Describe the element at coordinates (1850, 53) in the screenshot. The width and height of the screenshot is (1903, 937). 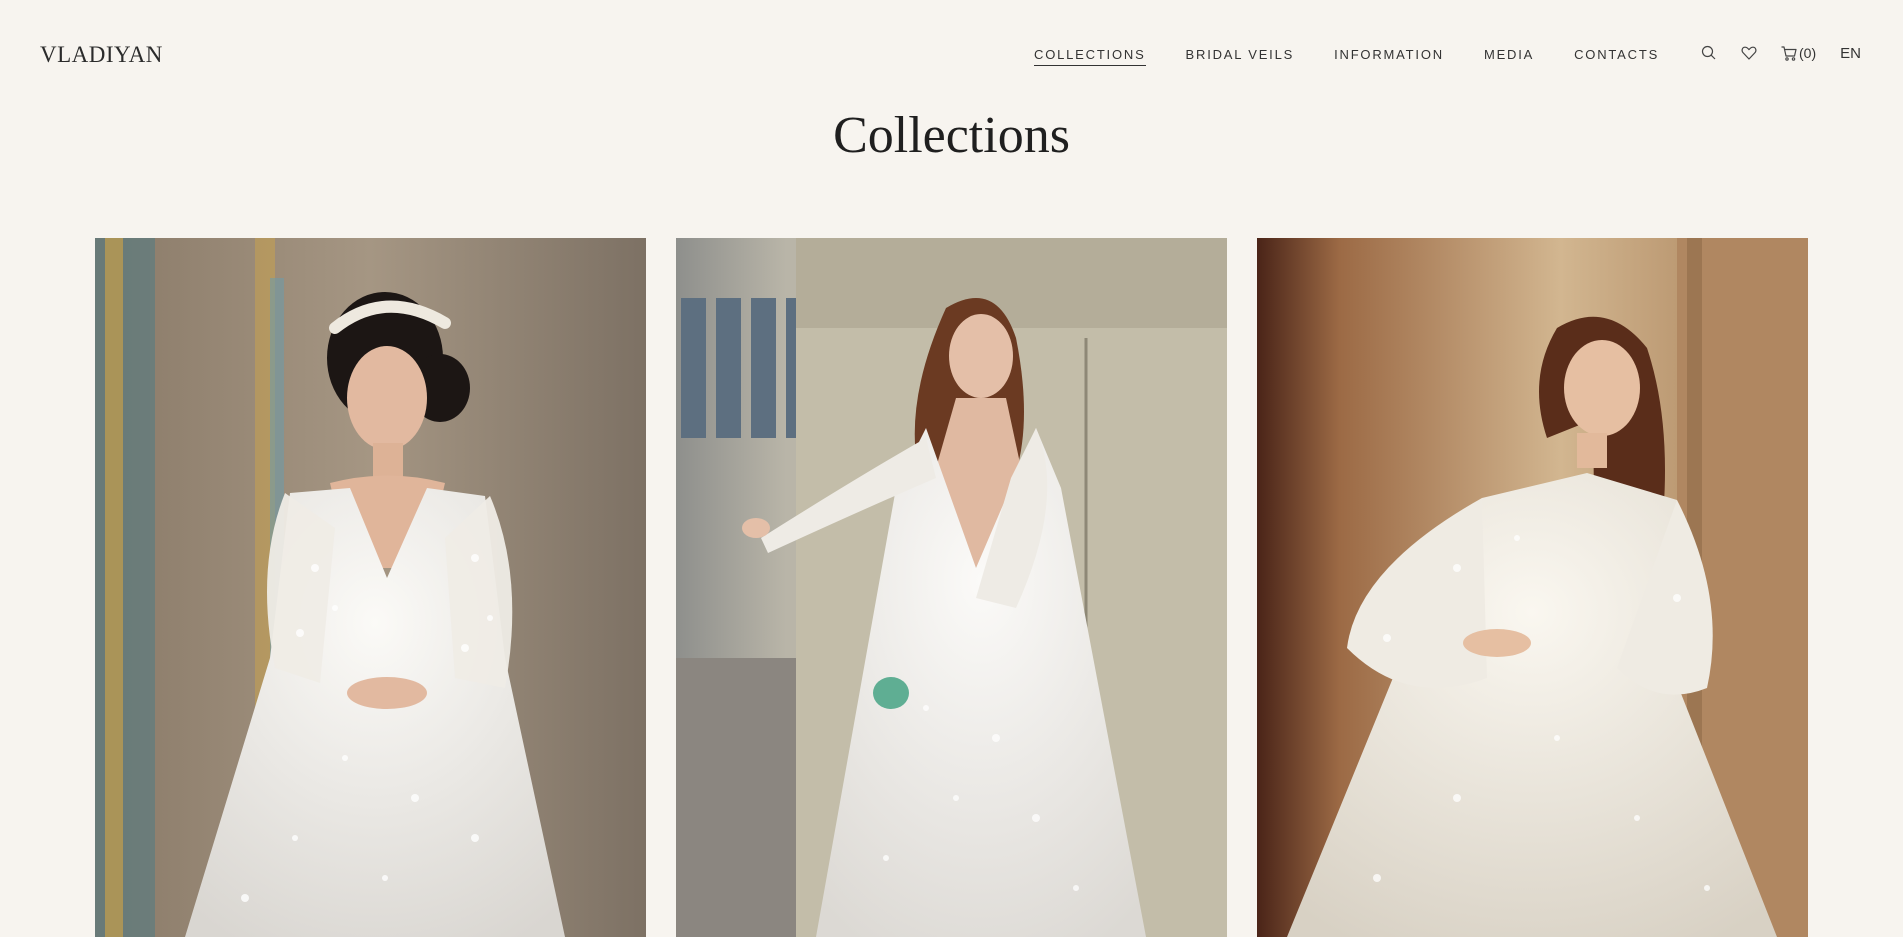
I see `language-selector: EN` at that location.